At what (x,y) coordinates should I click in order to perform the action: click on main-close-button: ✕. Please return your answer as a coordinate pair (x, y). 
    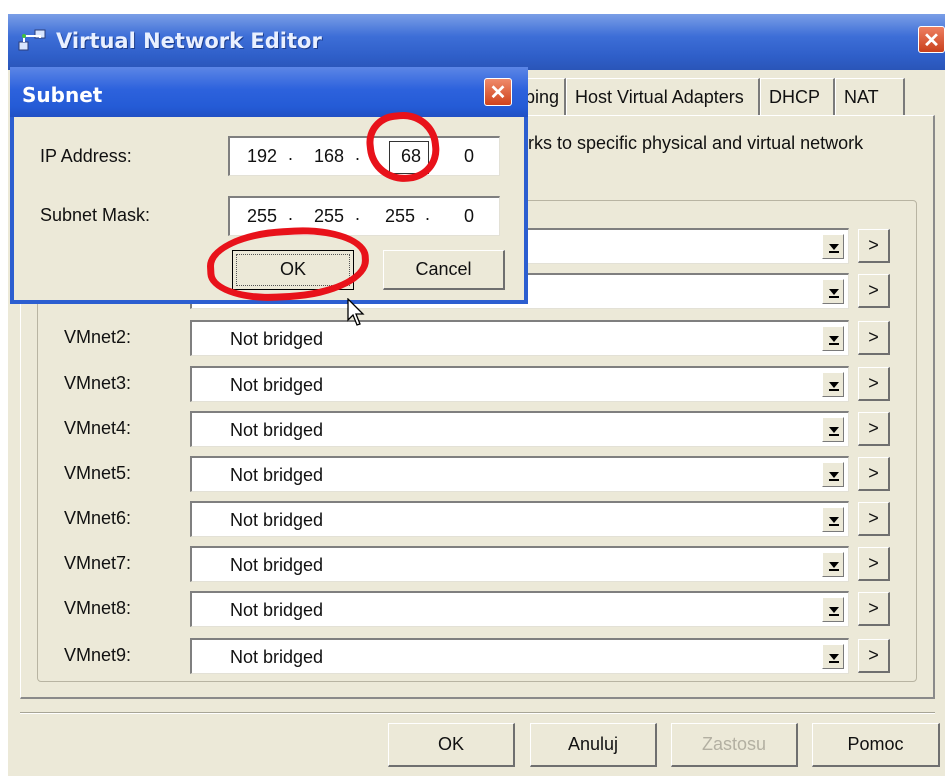
    Looking at the image, I should click on (931, 39).